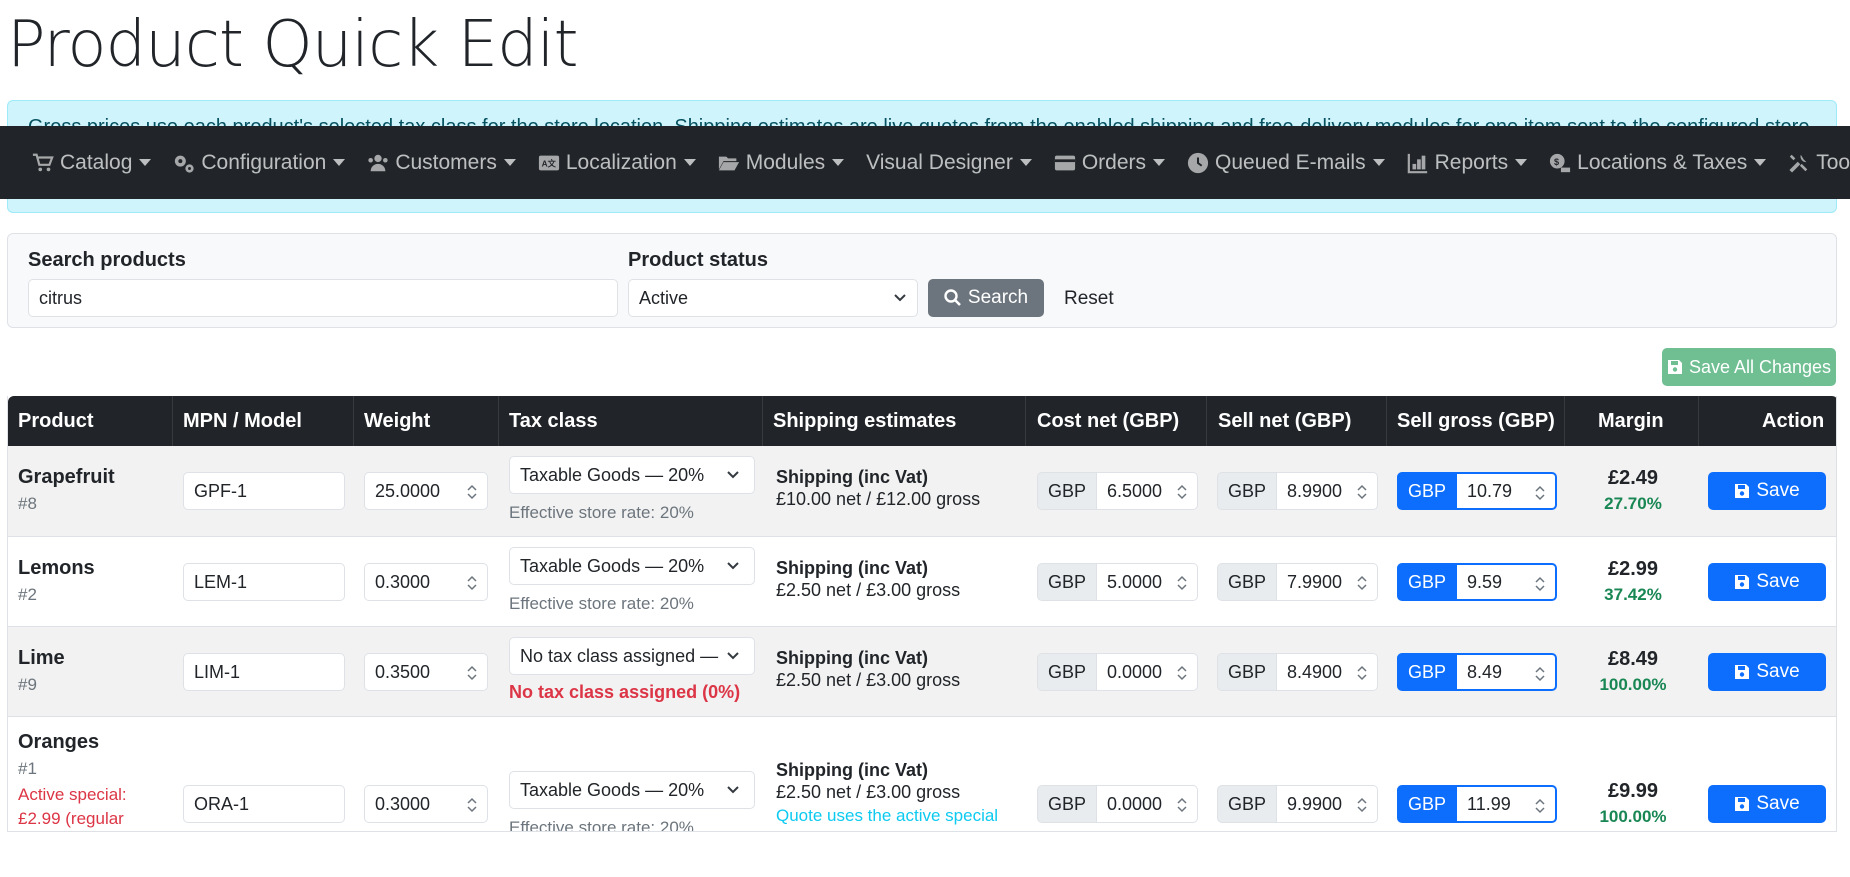 The width and height of the screenshot is (1850, 877). What do you see at coordinates (773, 298) in the screenshot?
I see `status-select: Active` at bounding box center [773, 298].